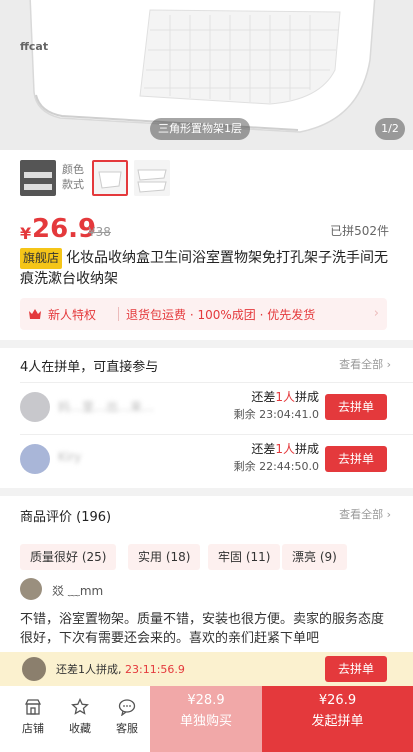  I want to click on remaining-time: 剩余 22:44:50.0, so click(276, 466).